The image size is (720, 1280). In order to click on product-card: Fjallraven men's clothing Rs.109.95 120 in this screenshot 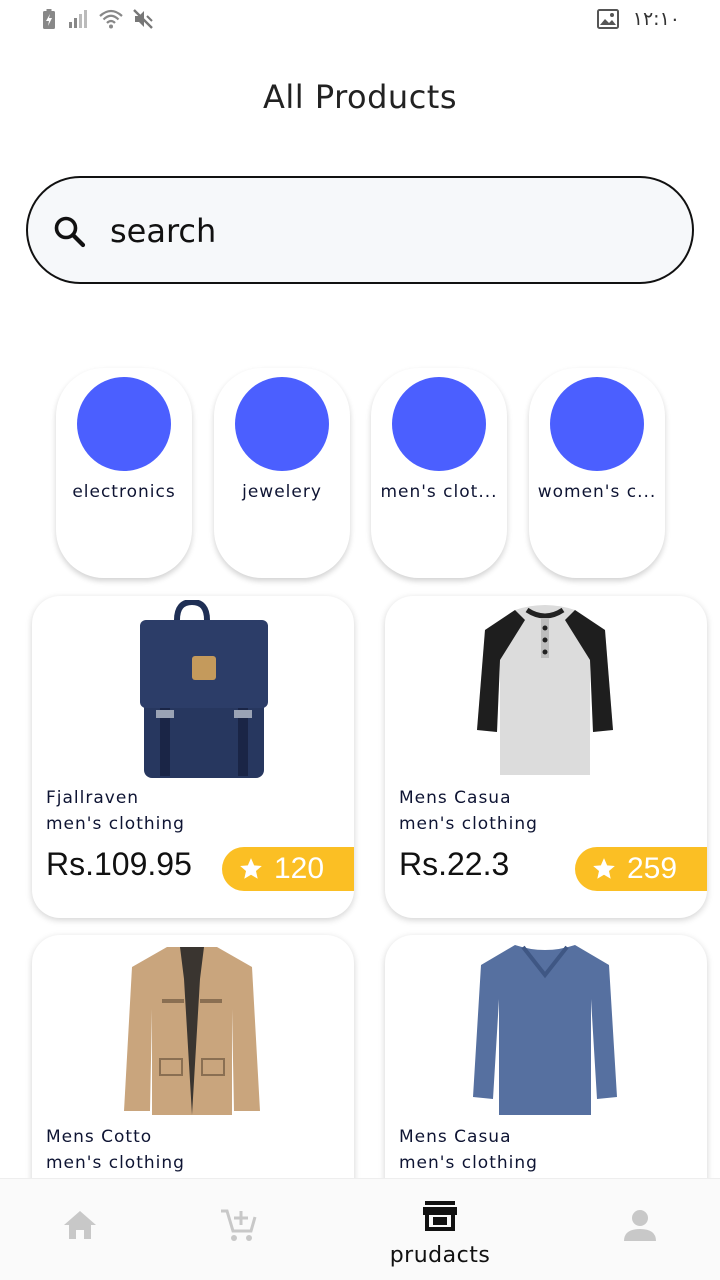, I will do `click(193, 757)`.